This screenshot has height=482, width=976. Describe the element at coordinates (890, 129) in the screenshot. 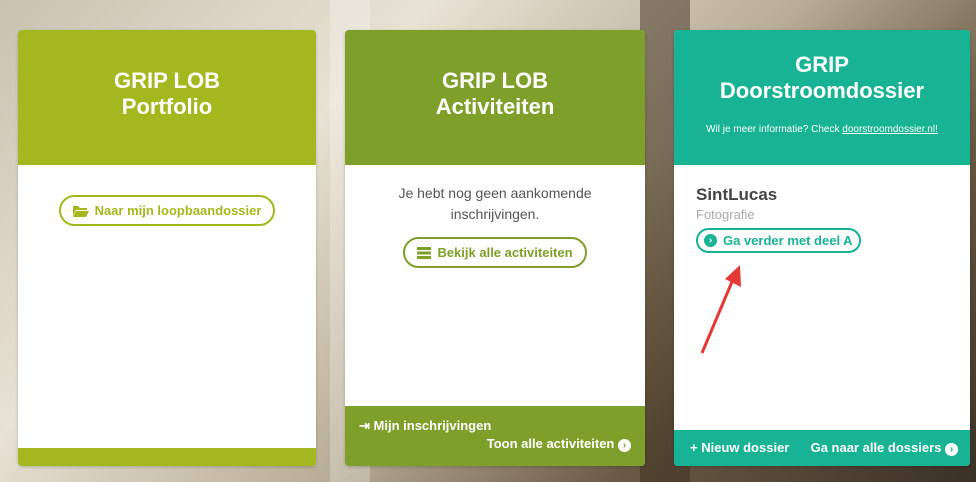

I see `doorstroomdossier-link: doorstroomdossier.nl!` at that location.